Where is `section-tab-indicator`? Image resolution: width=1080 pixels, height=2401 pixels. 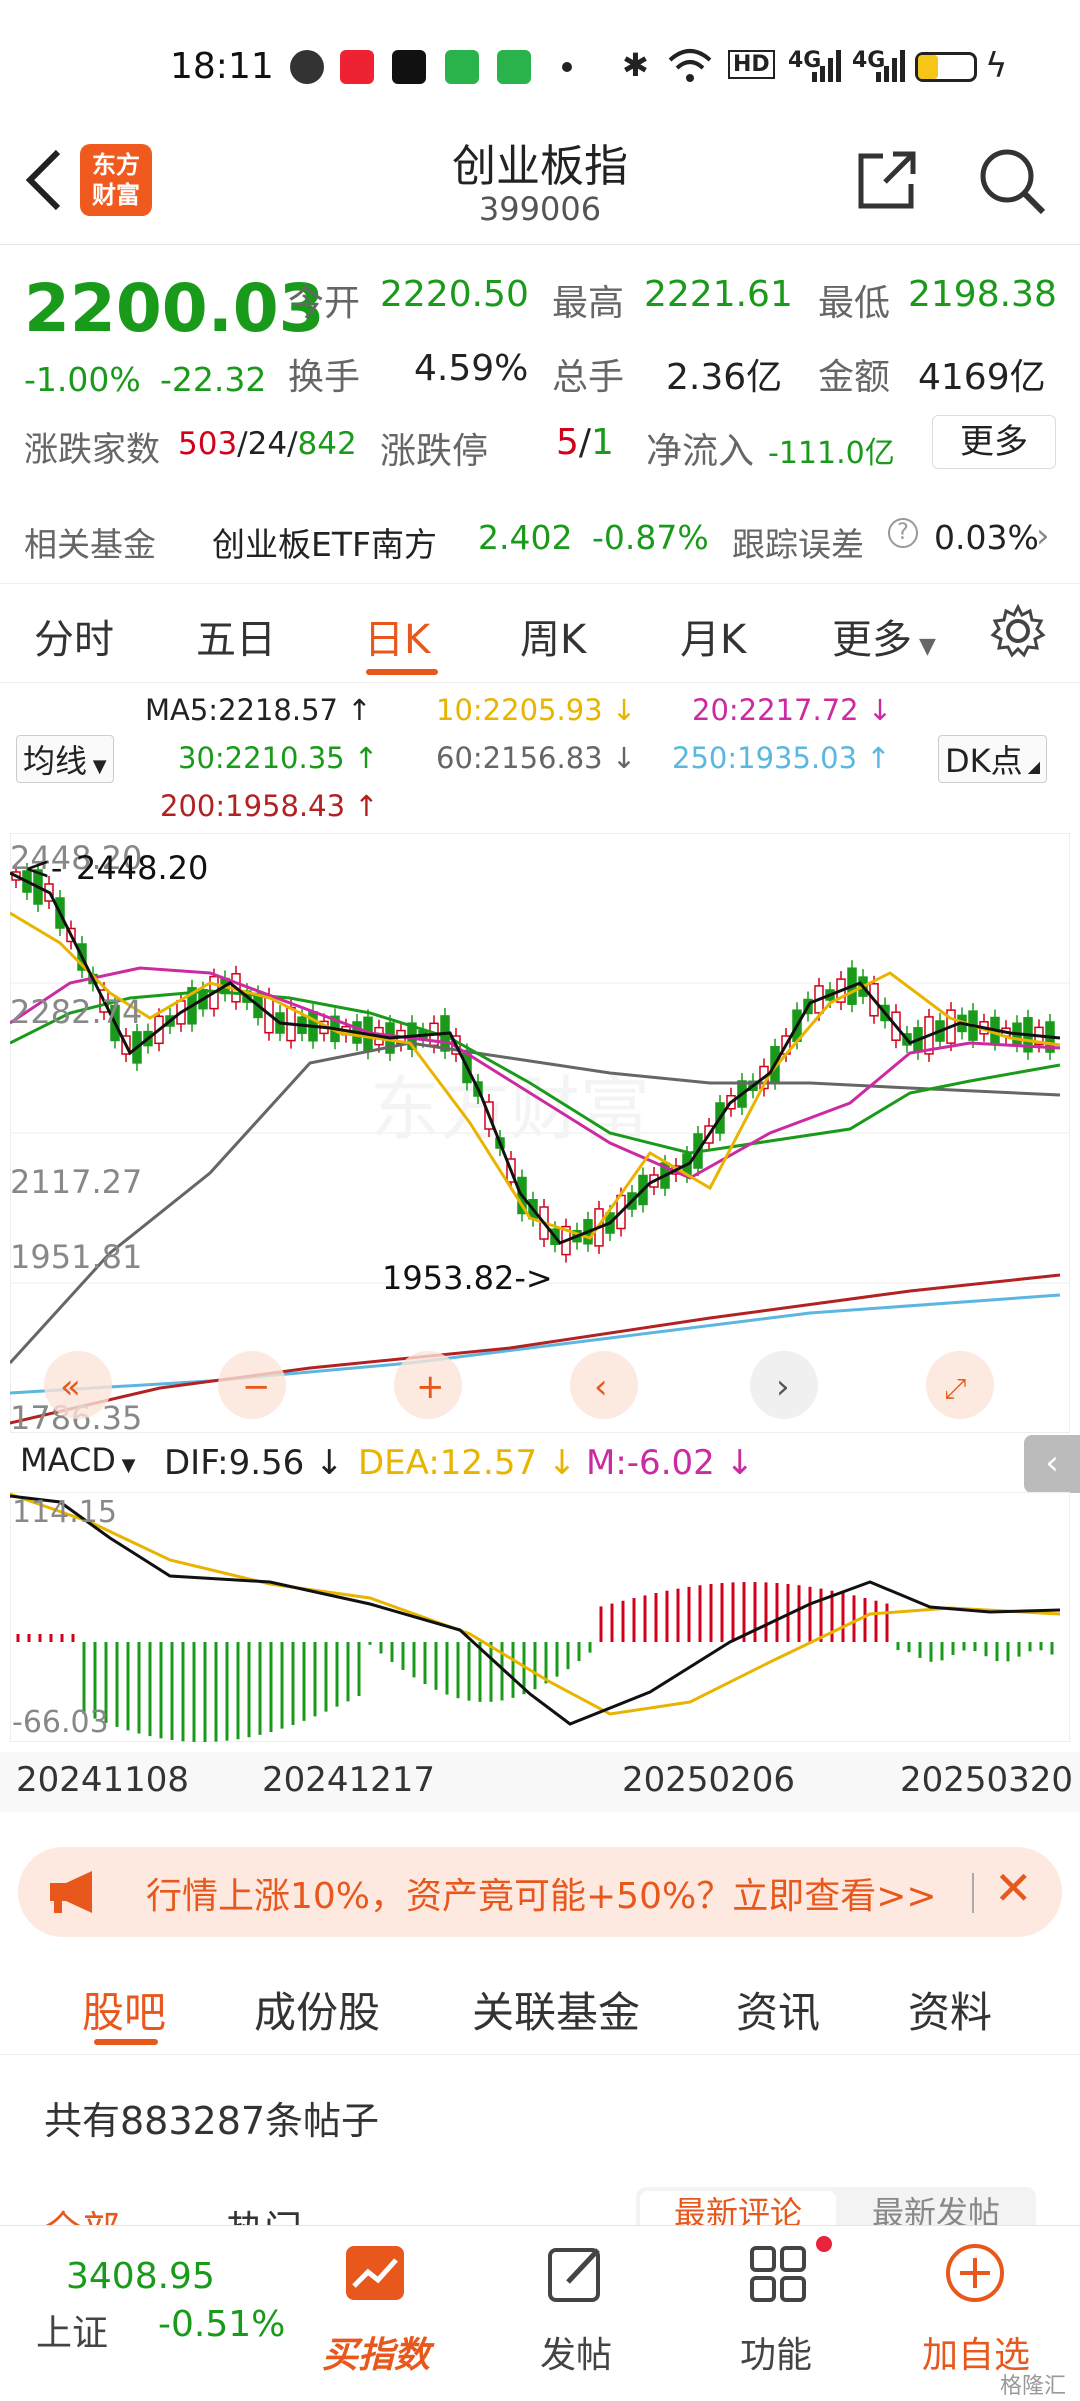 section-tab-indicator is located at coordinates (126, 2042).